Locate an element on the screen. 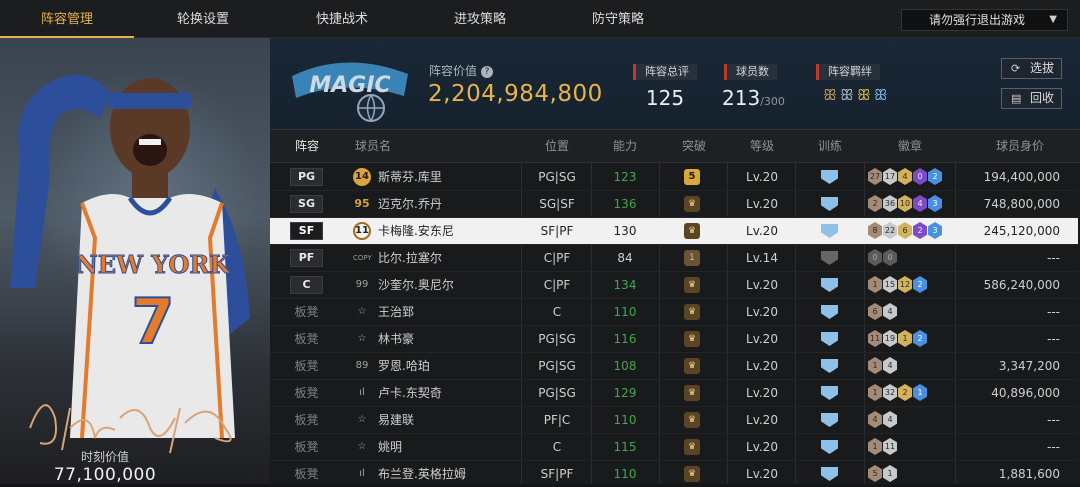  badge-hex-icon: 11 is located at coordinates (890, 446).